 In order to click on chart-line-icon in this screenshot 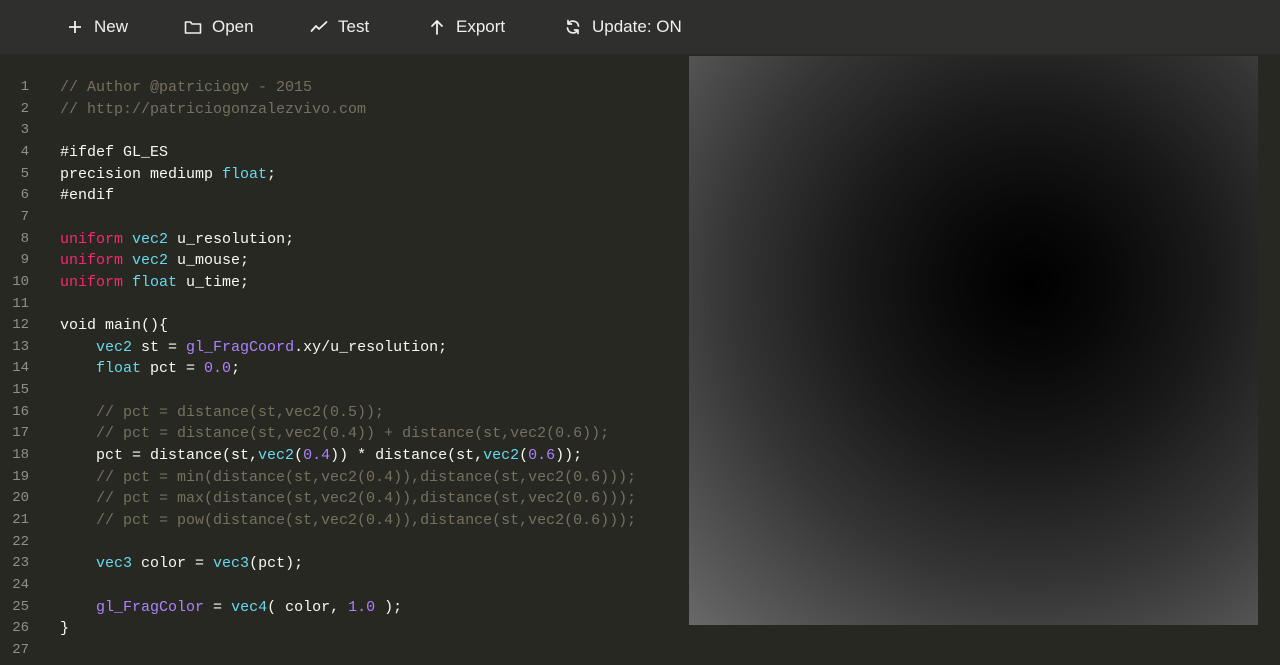, I will do `click(319, 27)`.